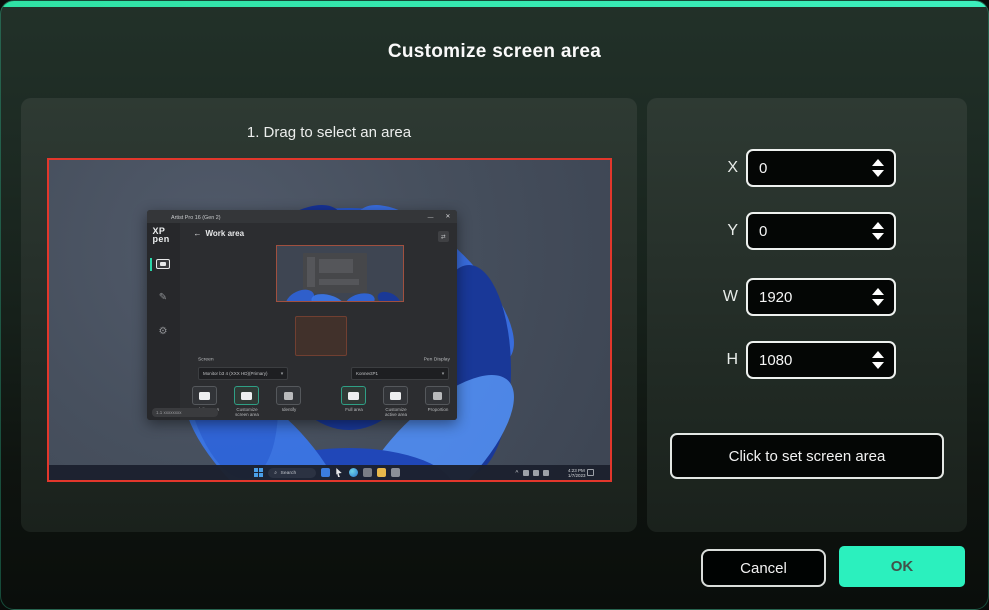 This screenshot has height=610, width=989. I want to click on sidebar-item-pen: ✎, so click(163, 298).